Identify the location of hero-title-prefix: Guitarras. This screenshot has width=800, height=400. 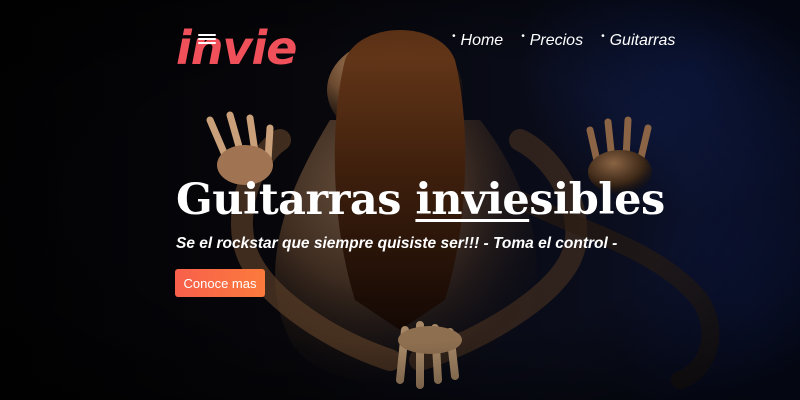
(296, 200).